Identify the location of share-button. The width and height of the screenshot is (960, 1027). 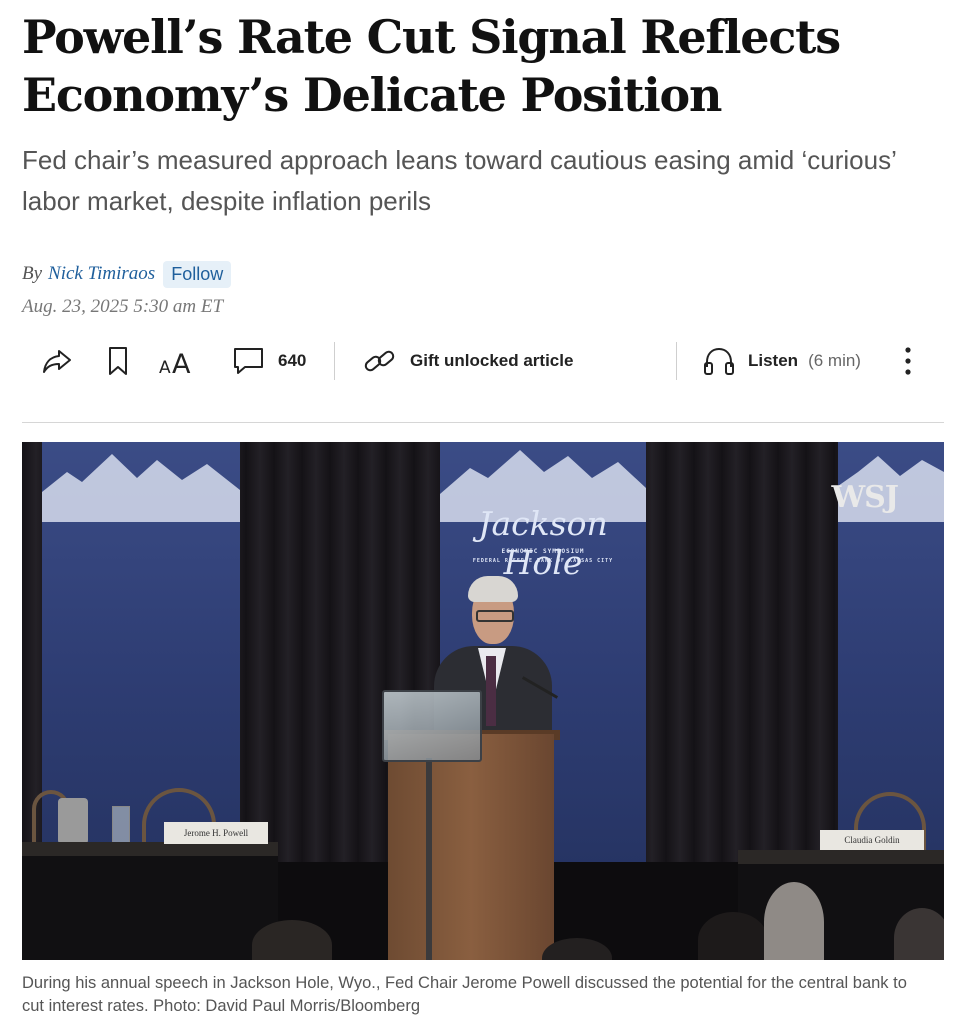
(57, 361).